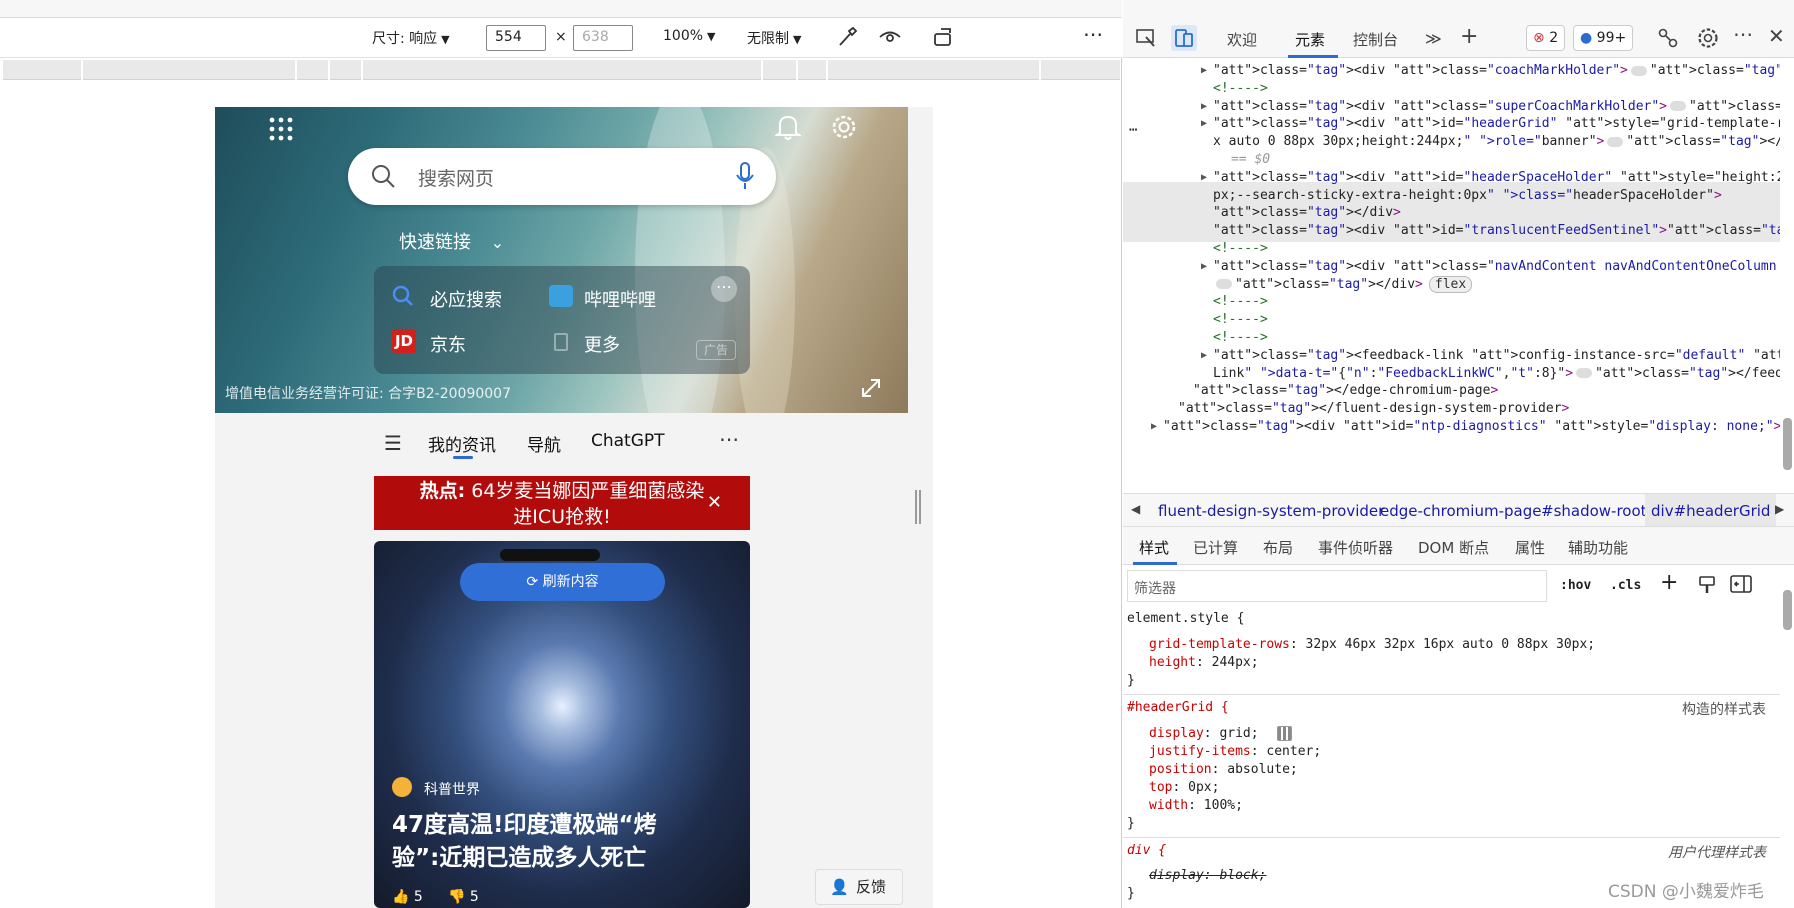 The width and height of the screenshot is (1794, 908). I want to click on search-input: 搜索网页, so click(456, 177).